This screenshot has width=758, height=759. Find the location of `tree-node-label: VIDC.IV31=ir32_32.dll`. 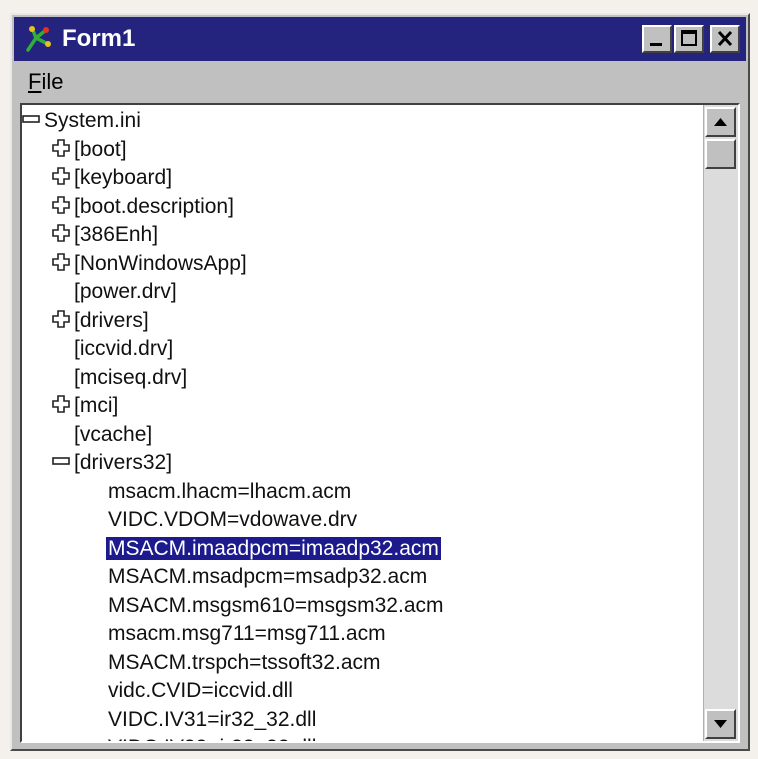

tree-node-label: VIDC.IV31=ir32_32.dll is located at coordinates (212, 719).